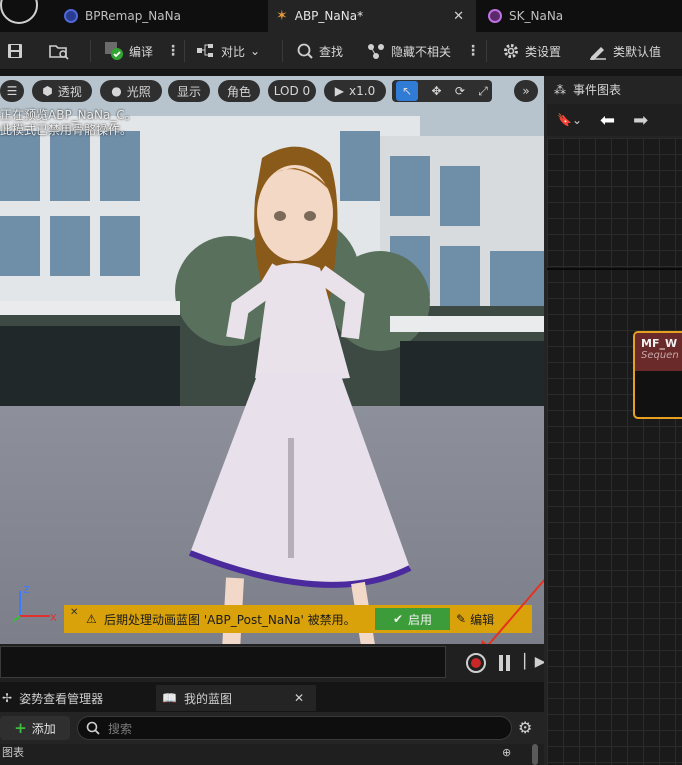  I want to click on step-forward-button: ▏▶, so click(535, 662).